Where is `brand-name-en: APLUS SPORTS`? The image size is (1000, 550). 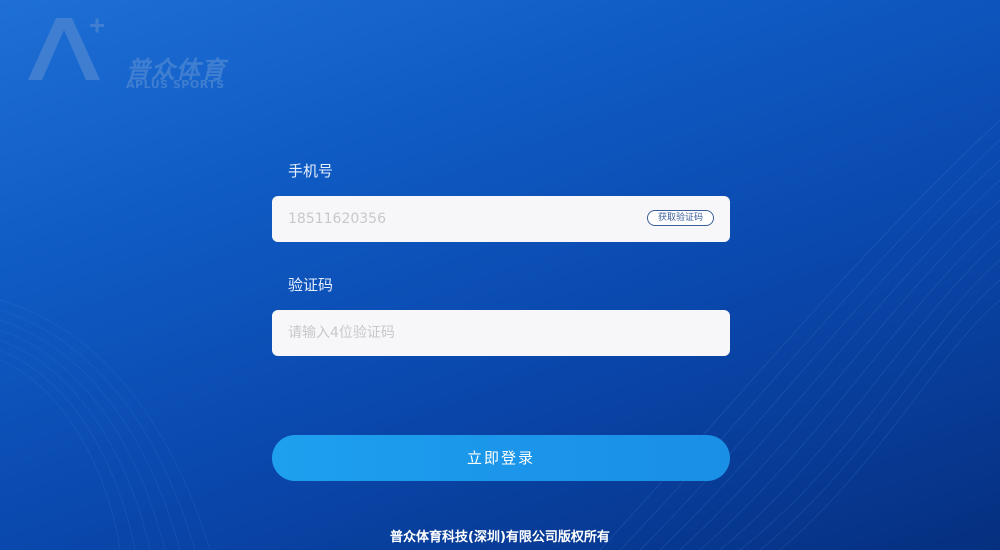
brand-name-en: APLUS SPORTS is located at coordinates (175, 84).